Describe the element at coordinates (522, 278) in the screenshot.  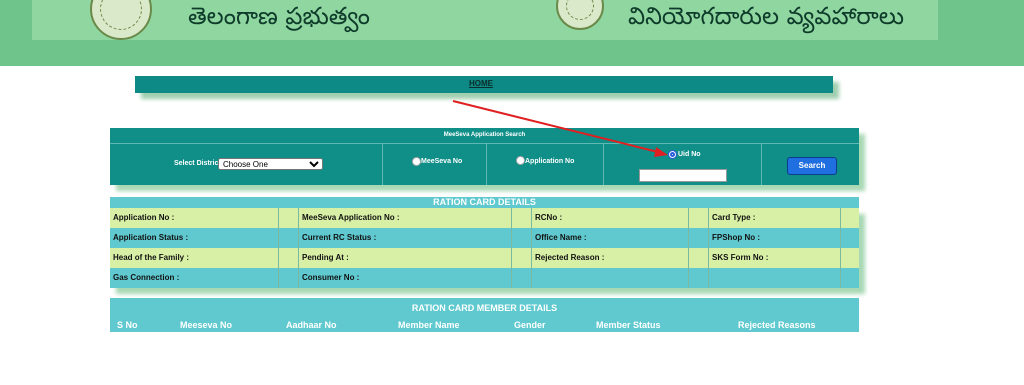
I see `consumer-no-value` at that location.